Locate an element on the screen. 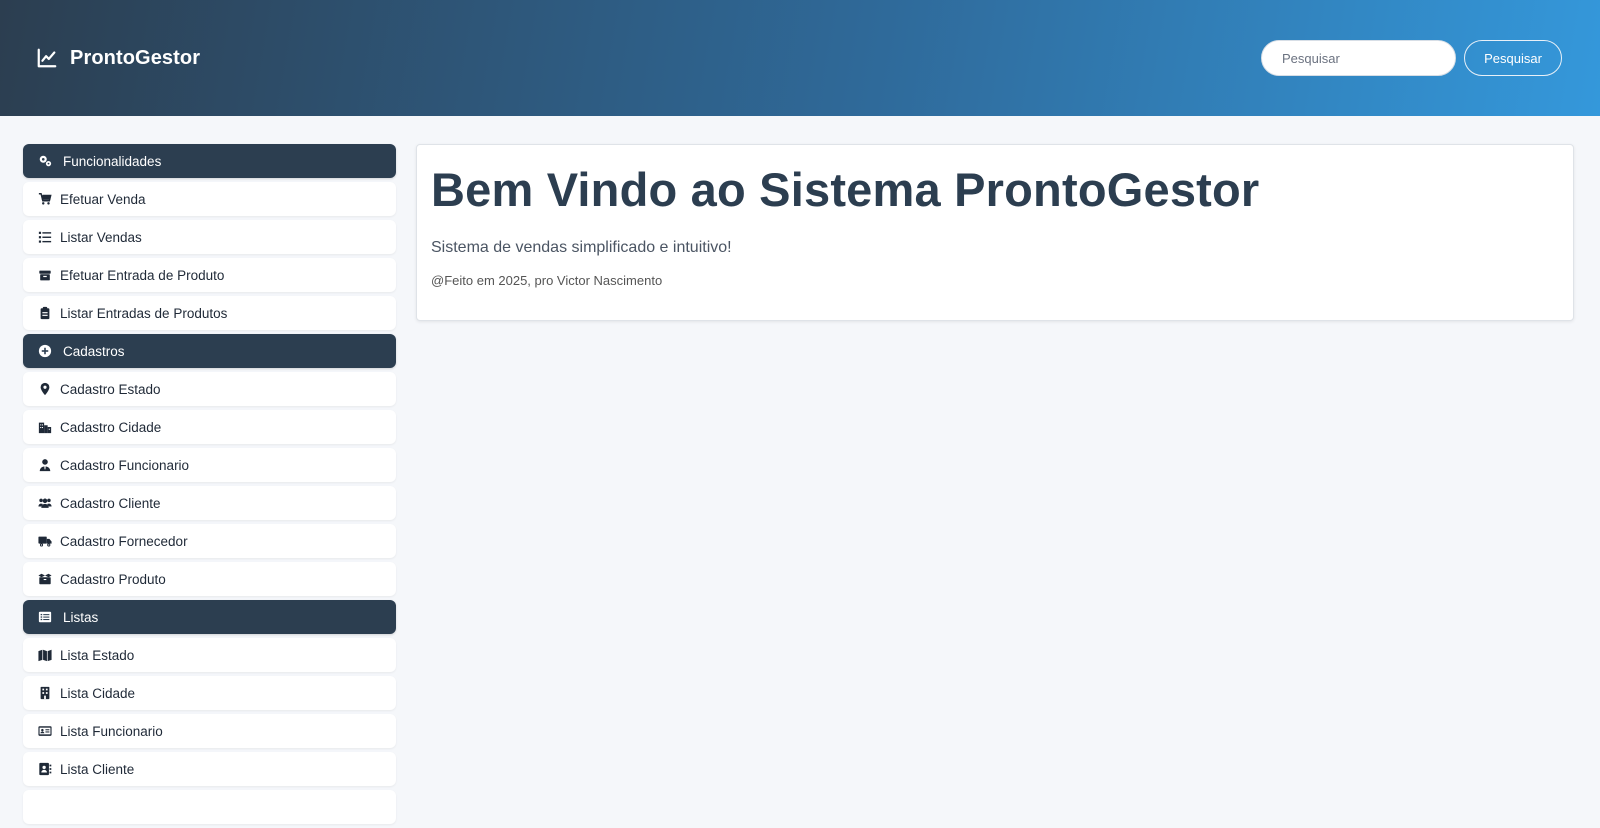  sidebar-header-funcionalidades: Funcionalidades is located at coordinates (209, 161).